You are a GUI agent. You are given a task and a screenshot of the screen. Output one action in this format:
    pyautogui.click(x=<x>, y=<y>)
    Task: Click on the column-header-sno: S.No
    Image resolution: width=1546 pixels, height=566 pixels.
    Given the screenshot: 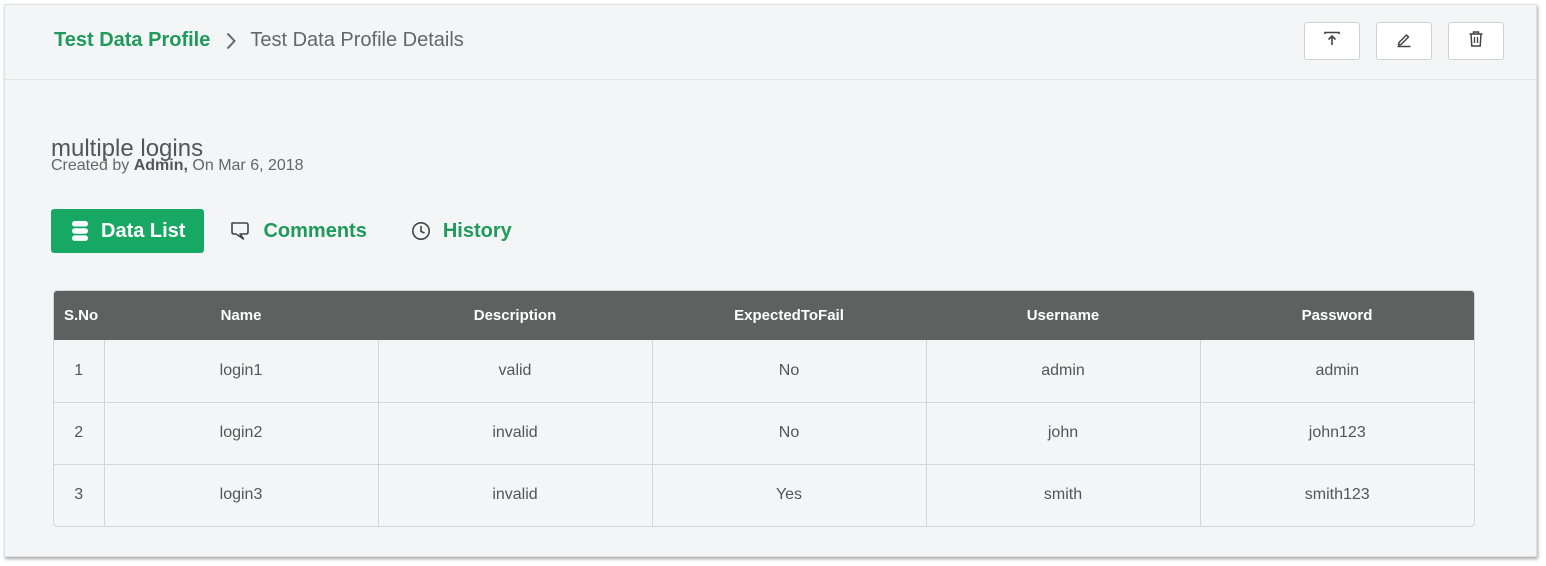 What is the action you would take?
    pyautogui.click(x=81, y=315)
    